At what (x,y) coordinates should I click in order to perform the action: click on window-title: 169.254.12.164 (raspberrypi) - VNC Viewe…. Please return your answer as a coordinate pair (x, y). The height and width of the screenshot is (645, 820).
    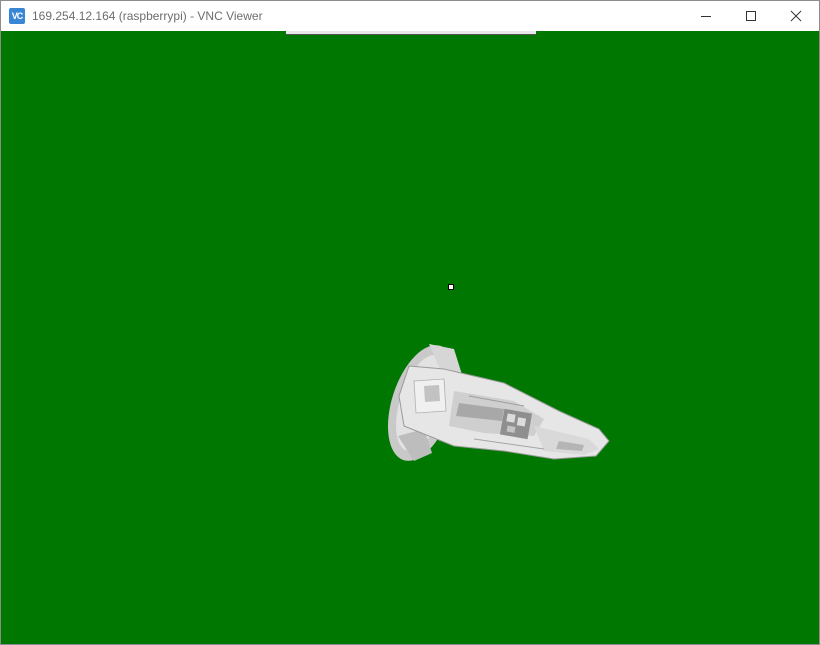
    Looking at the image, I should click on (147, 16).